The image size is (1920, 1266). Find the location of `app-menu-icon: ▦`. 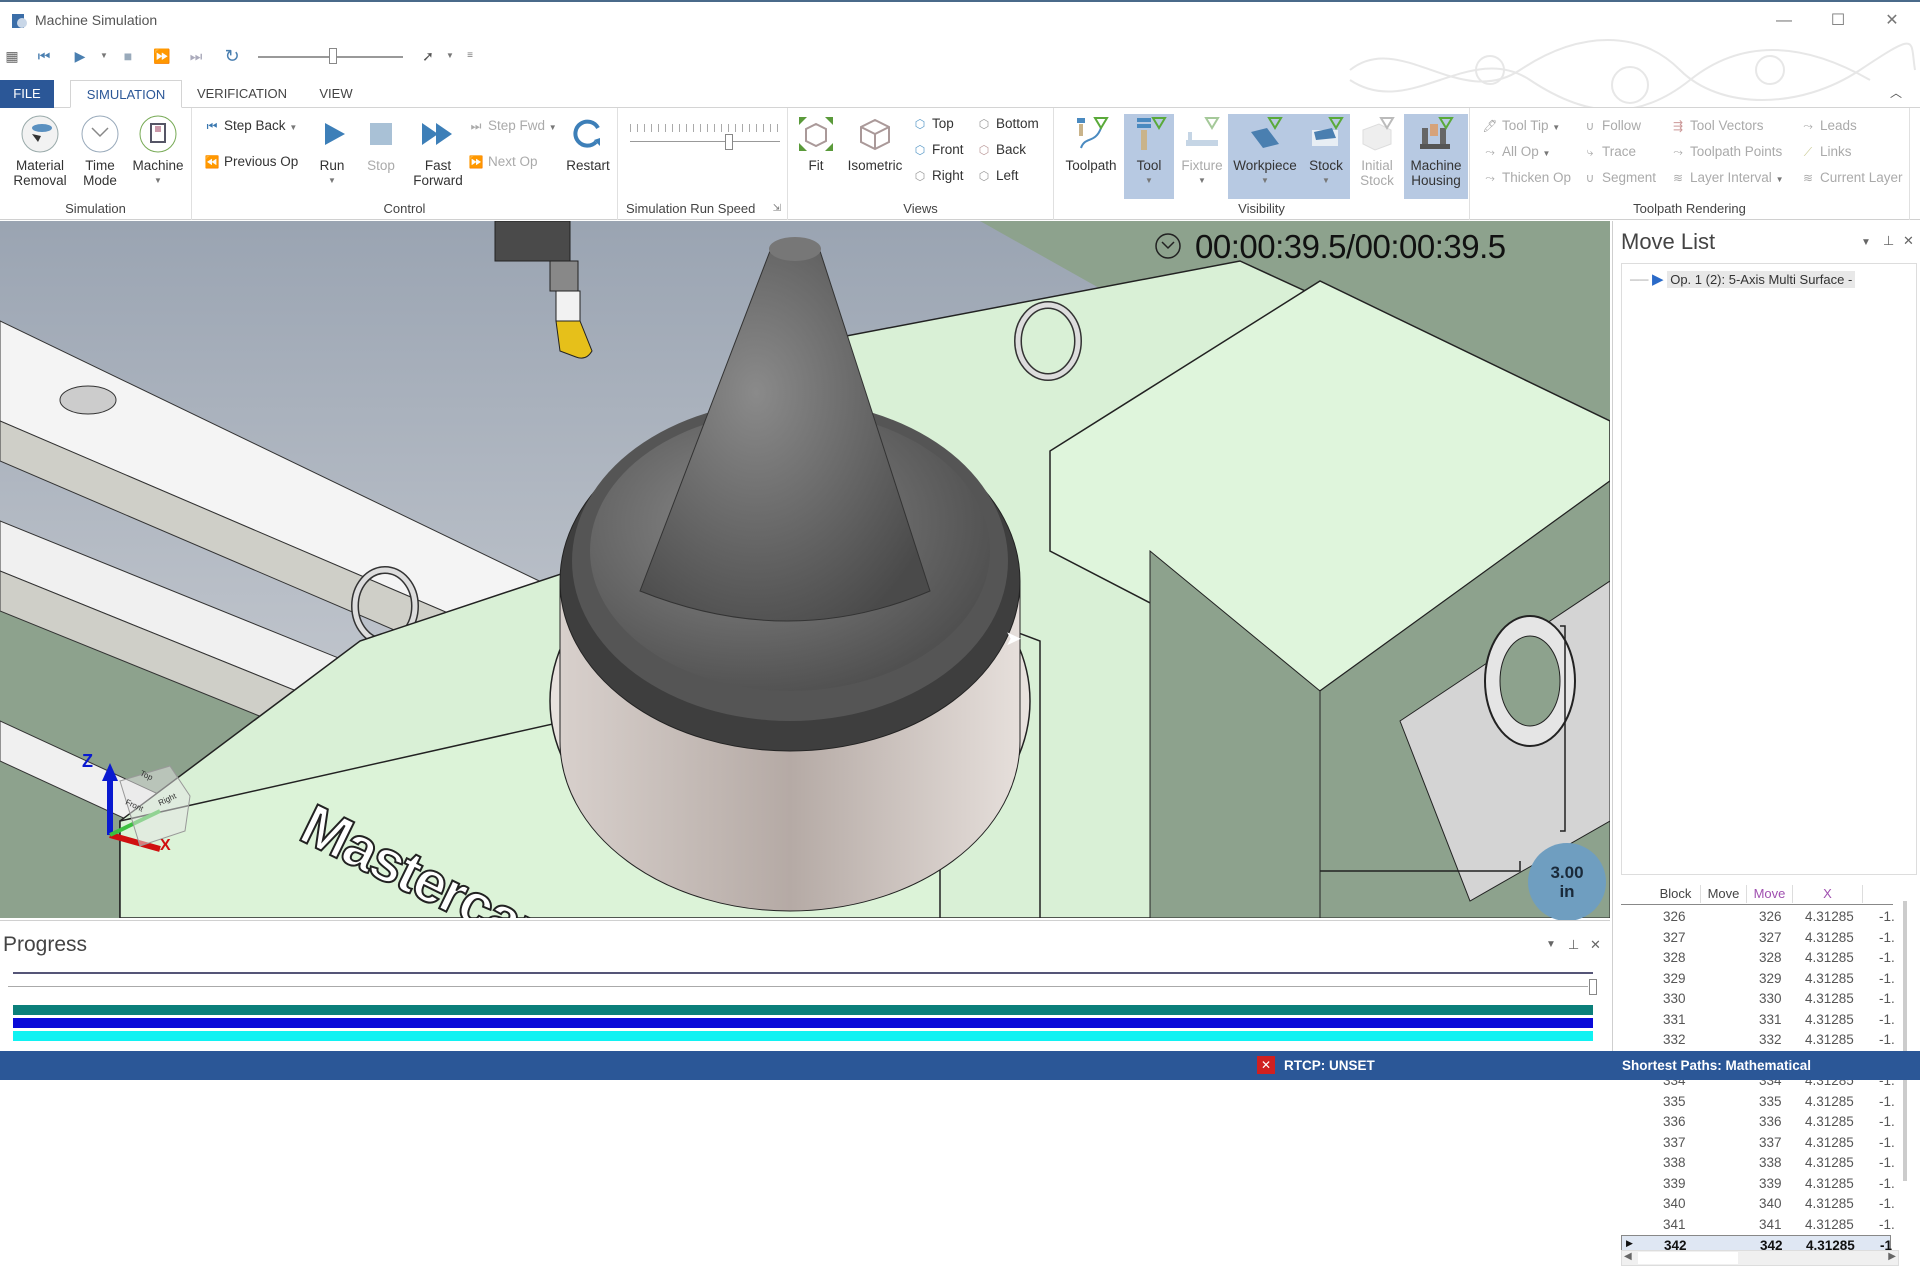

app-menu-icon: ▦ is located at coordinates (12, 56).